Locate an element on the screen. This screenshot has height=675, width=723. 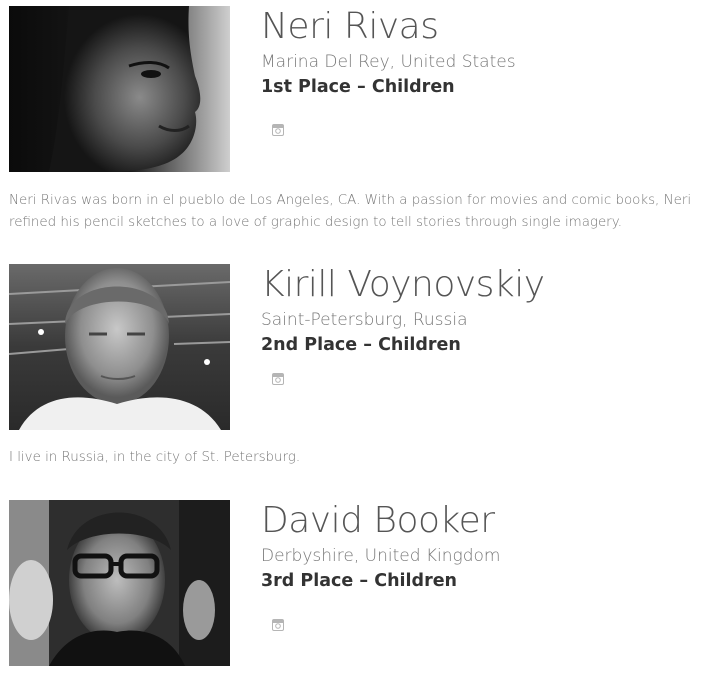
winner-name: Neri Rivas is located at coordinates (350, 26).